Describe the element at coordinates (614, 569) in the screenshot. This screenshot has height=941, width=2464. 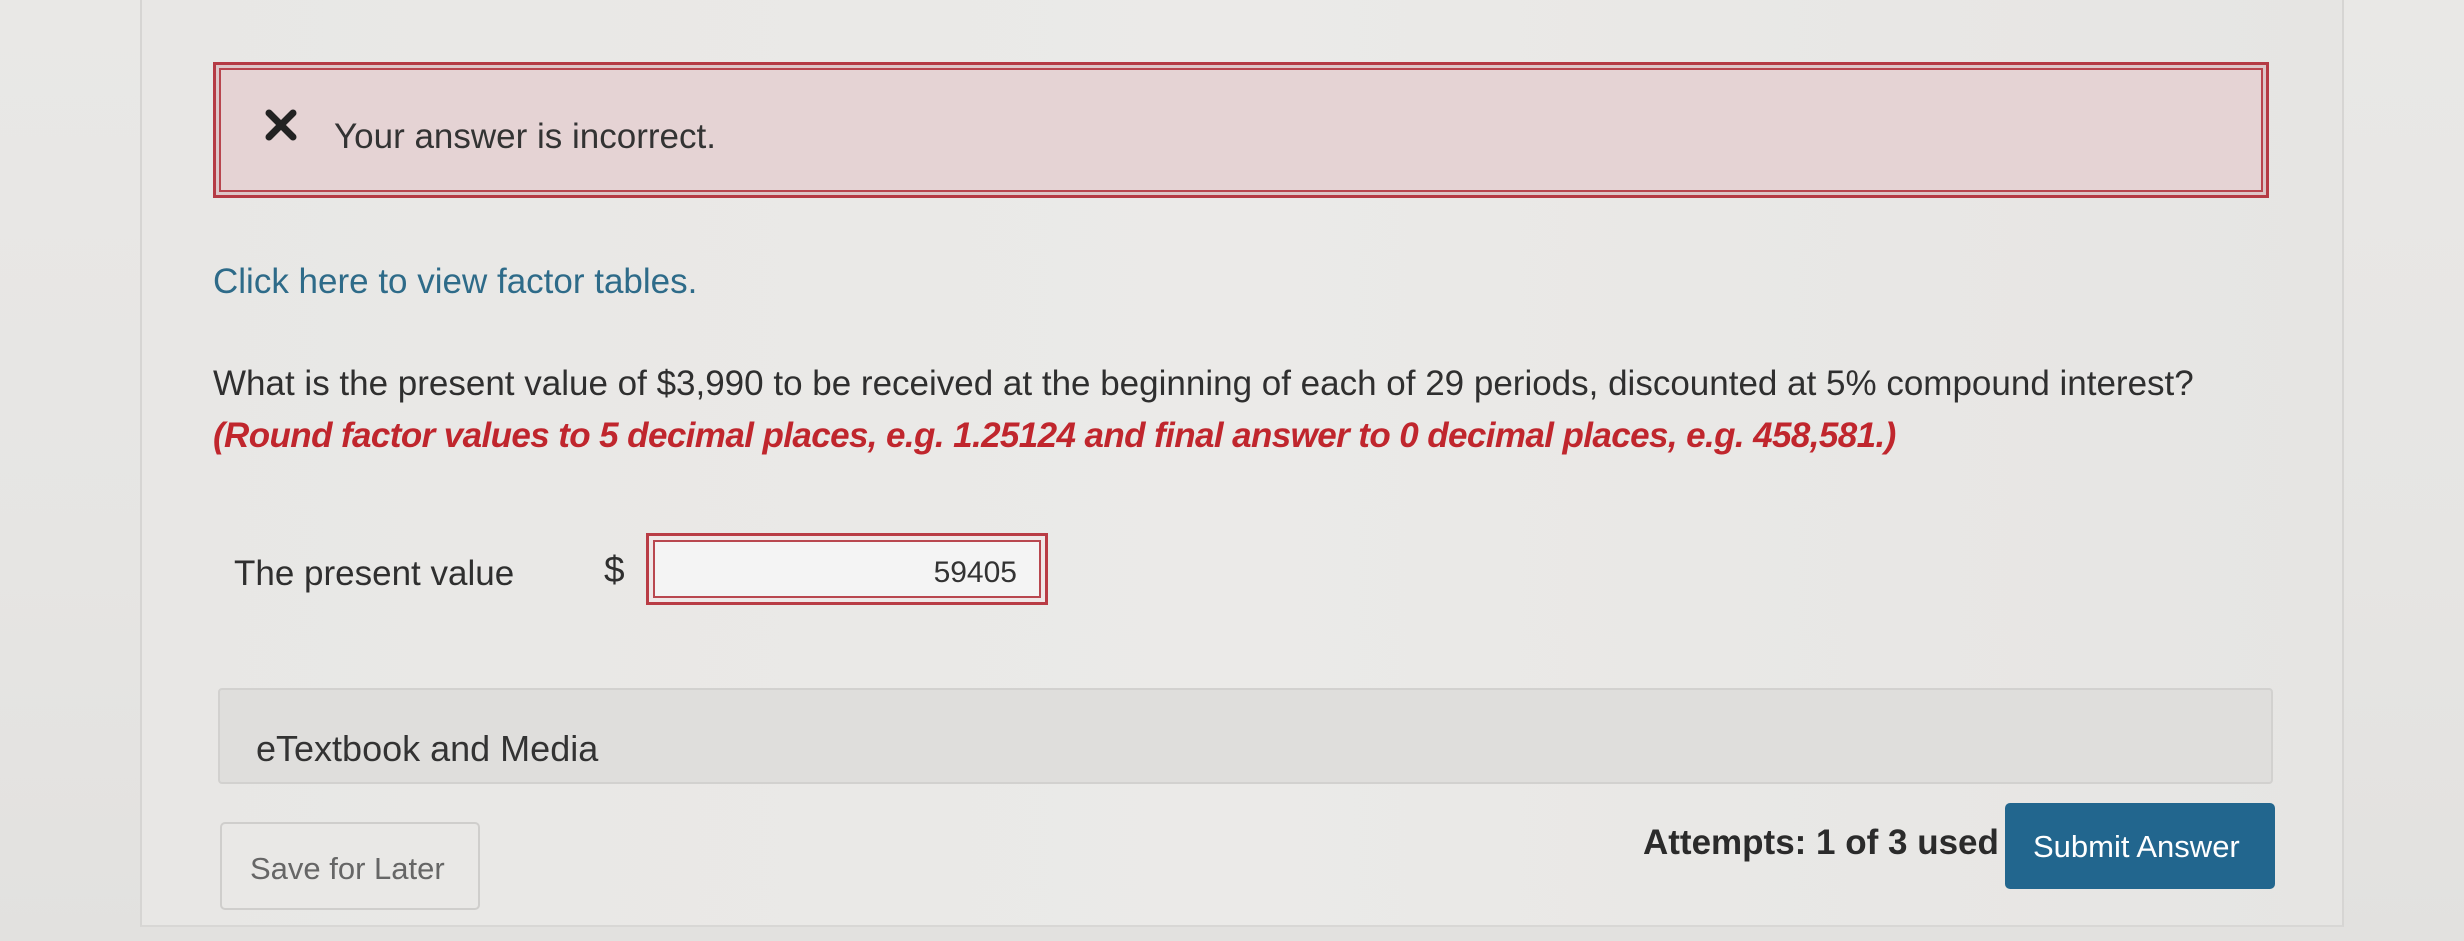
I see `currency-symbol: $` at that location.